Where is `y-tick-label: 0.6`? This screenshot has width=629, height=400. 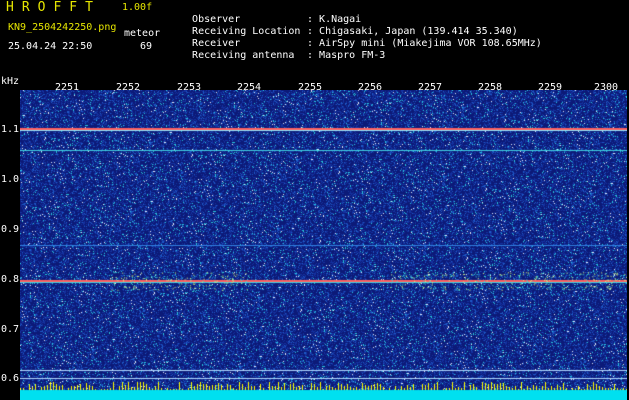
y-tick-label: 0.6 is located at coordinates (10, 378).